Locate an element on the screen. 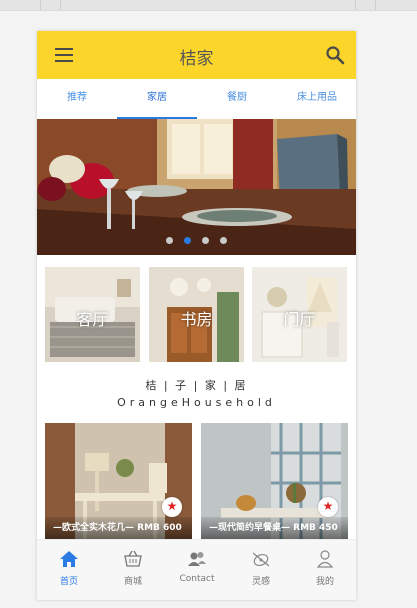  nav-contact: Contact is located at coordinates (197, 570).